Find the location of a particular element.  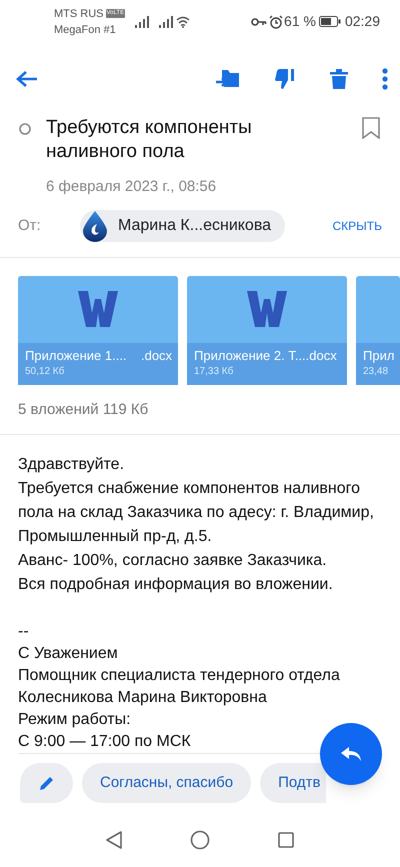

folder-icon is located at coordinates (228, 79).